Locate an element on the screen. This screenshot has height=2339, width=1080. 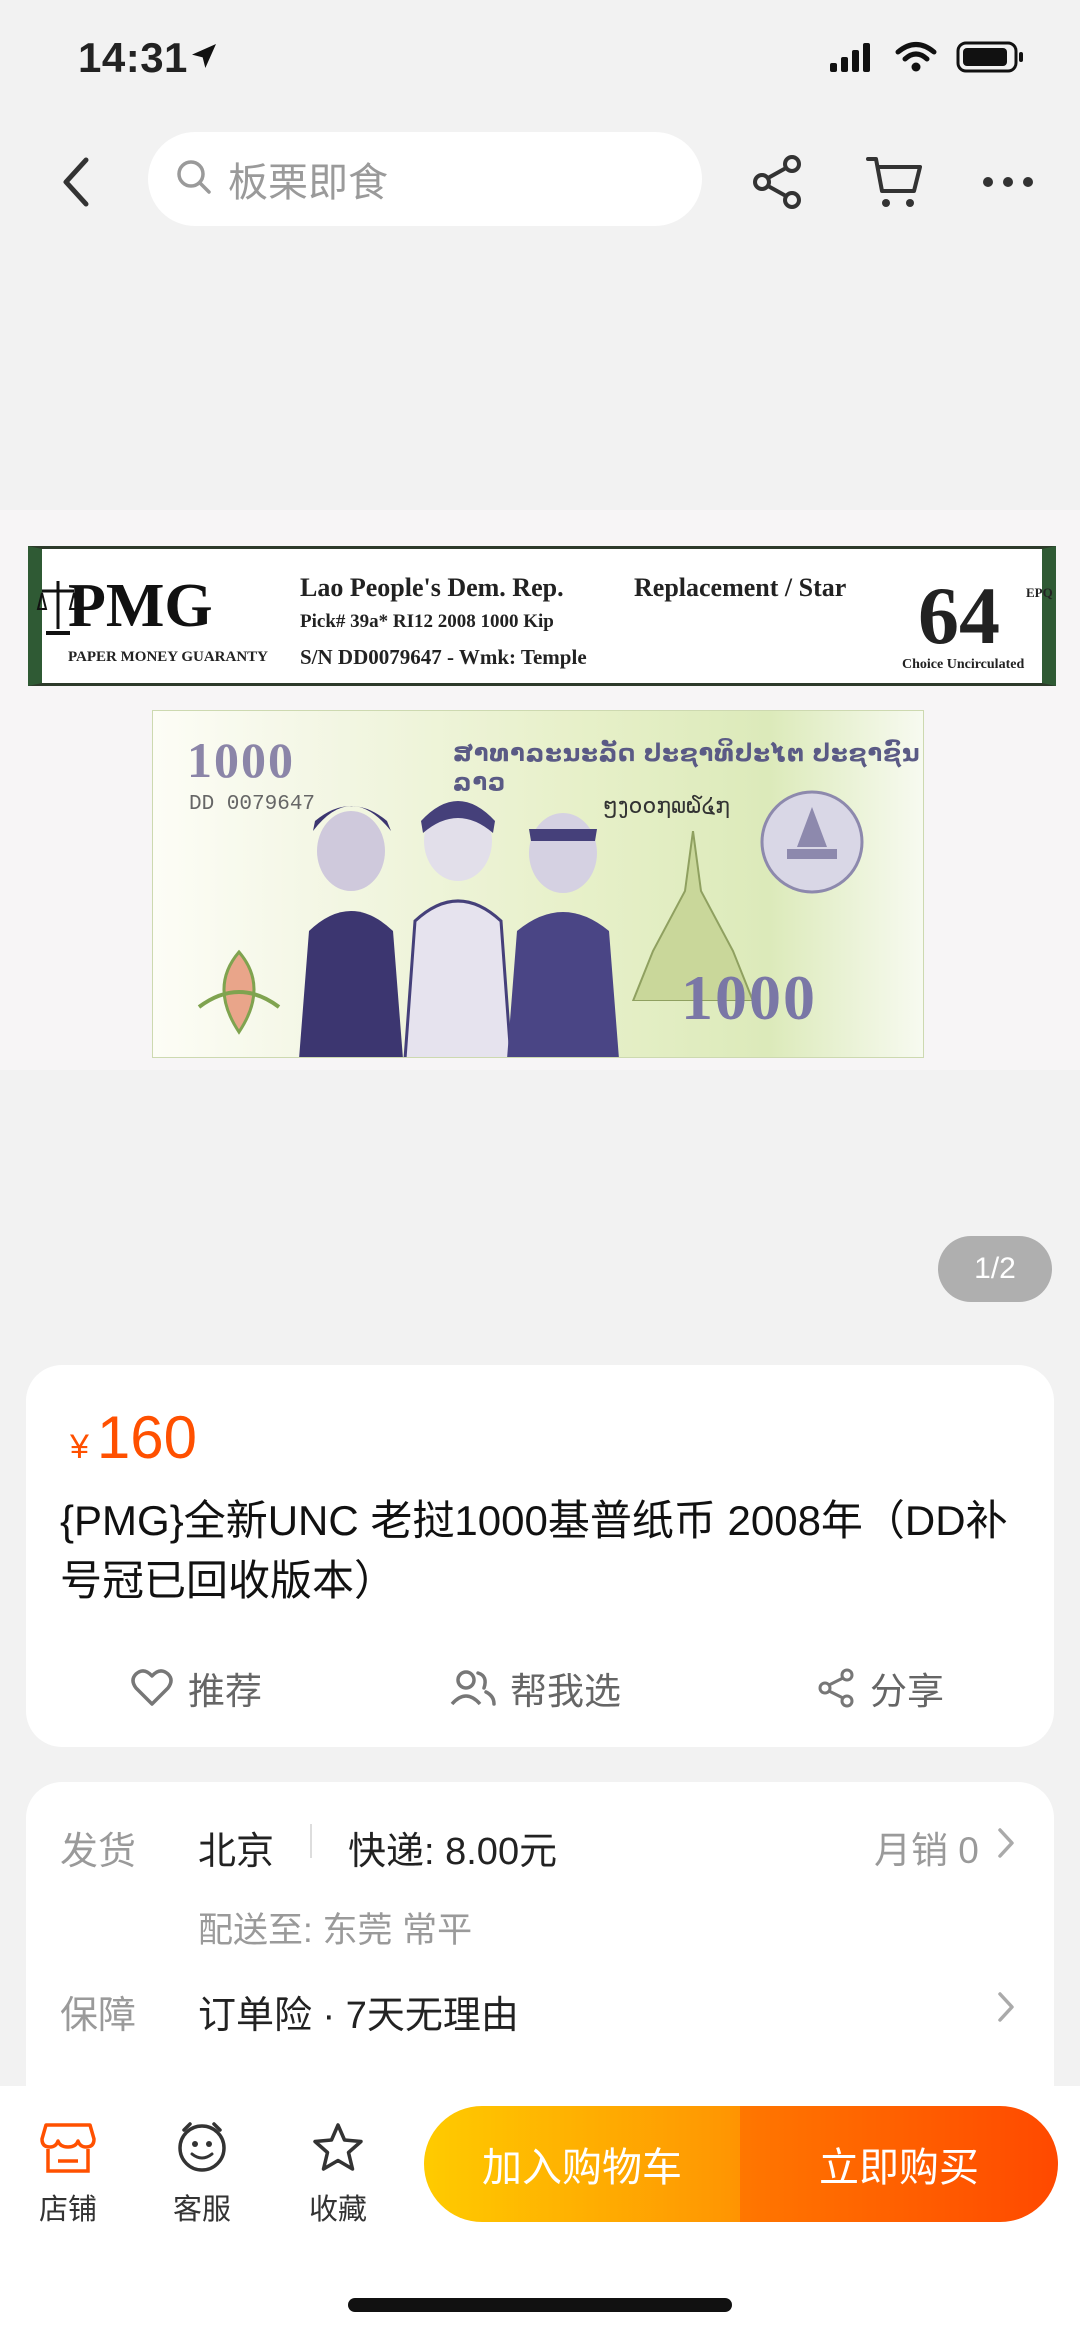
ornament-icon is located at coordinates (239, 992).